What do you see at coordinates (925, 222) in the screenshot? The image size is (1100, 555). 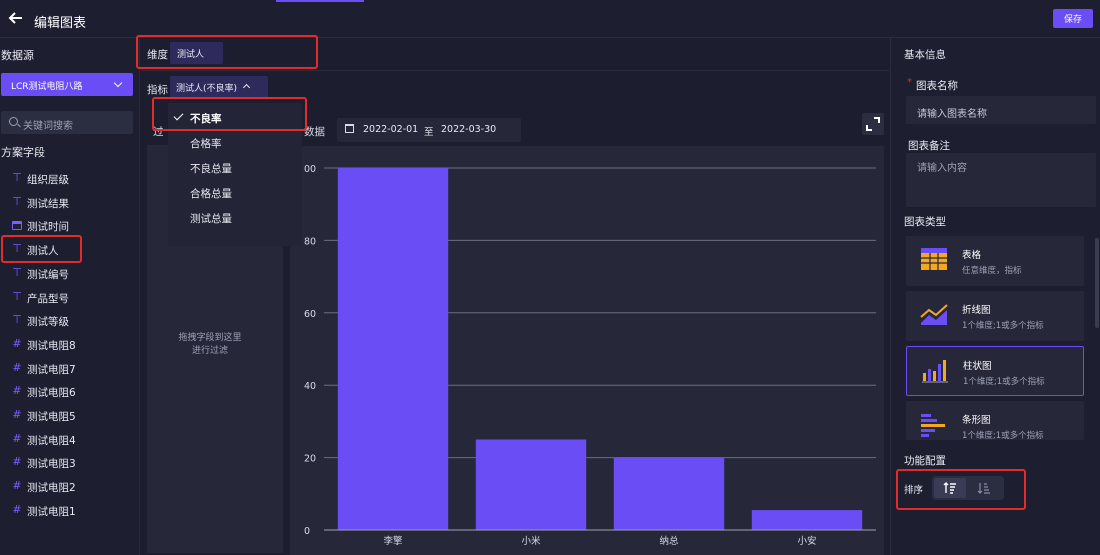 I see `chart-type-label: 图表类型` at bounding box center [925, 222].